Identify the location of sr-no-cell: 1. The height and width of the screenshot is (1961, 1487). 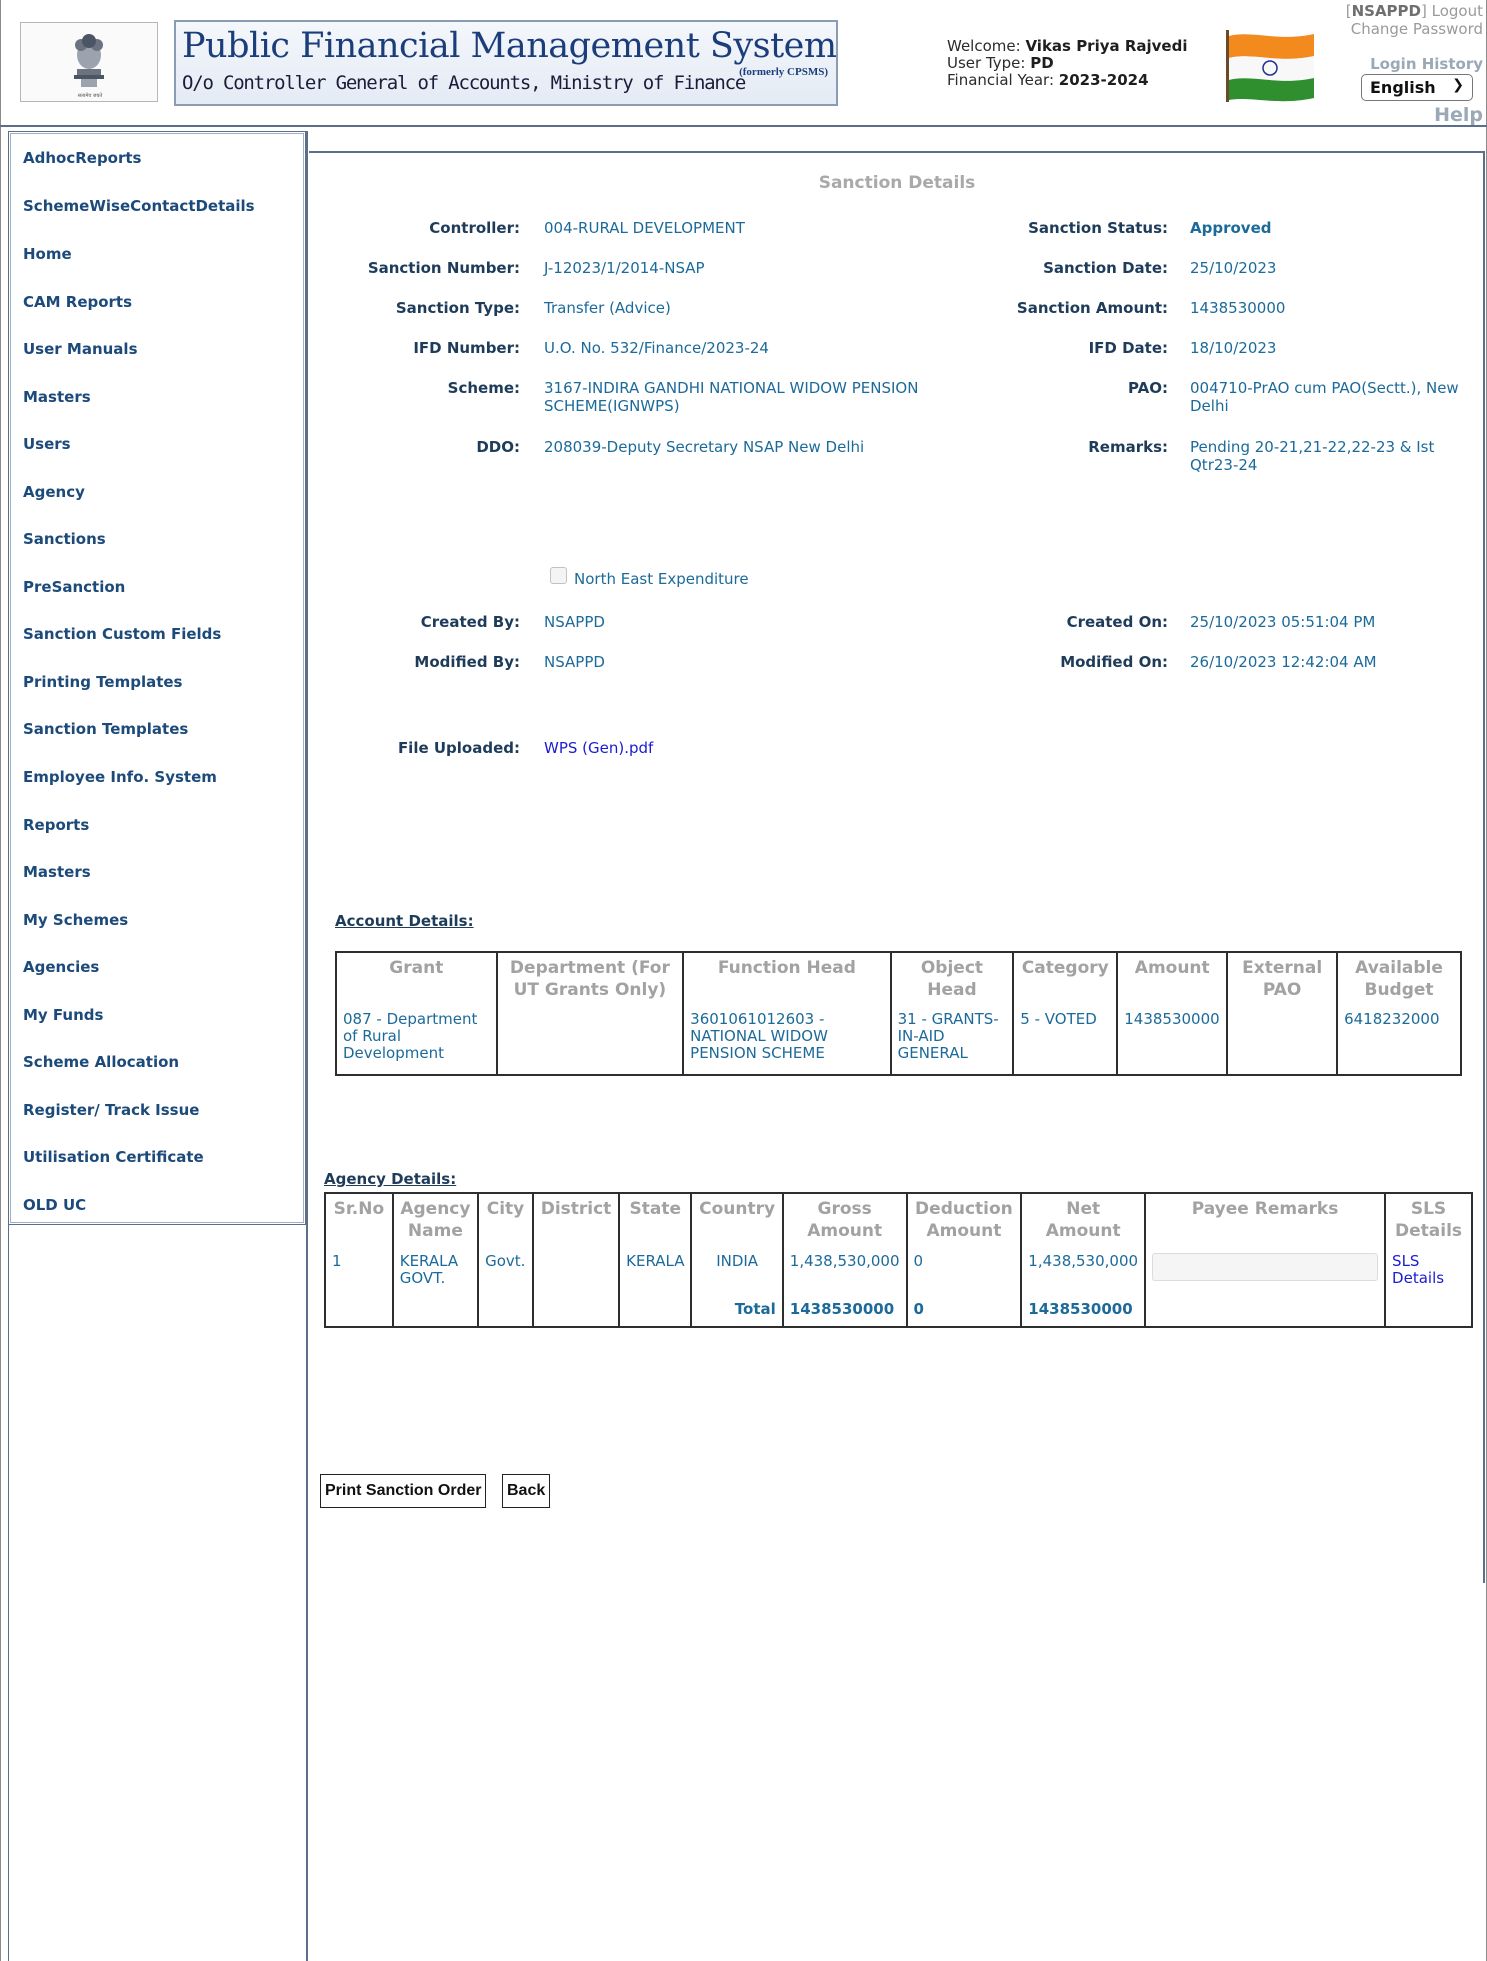
(359, 1273).